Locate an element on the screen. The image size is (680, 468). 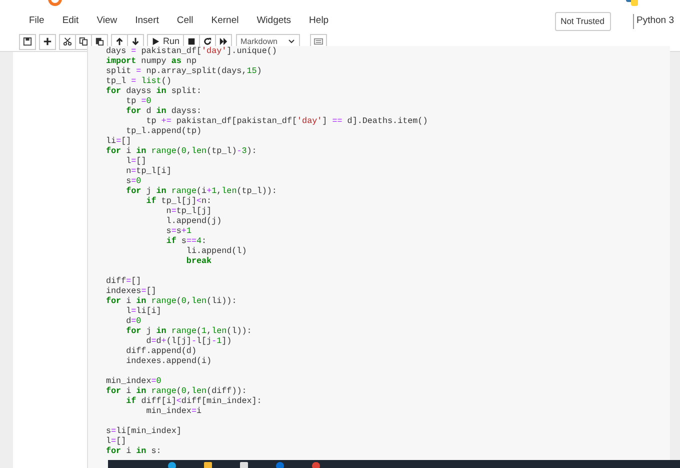
caret-icon is located at coordinates (291, 41).